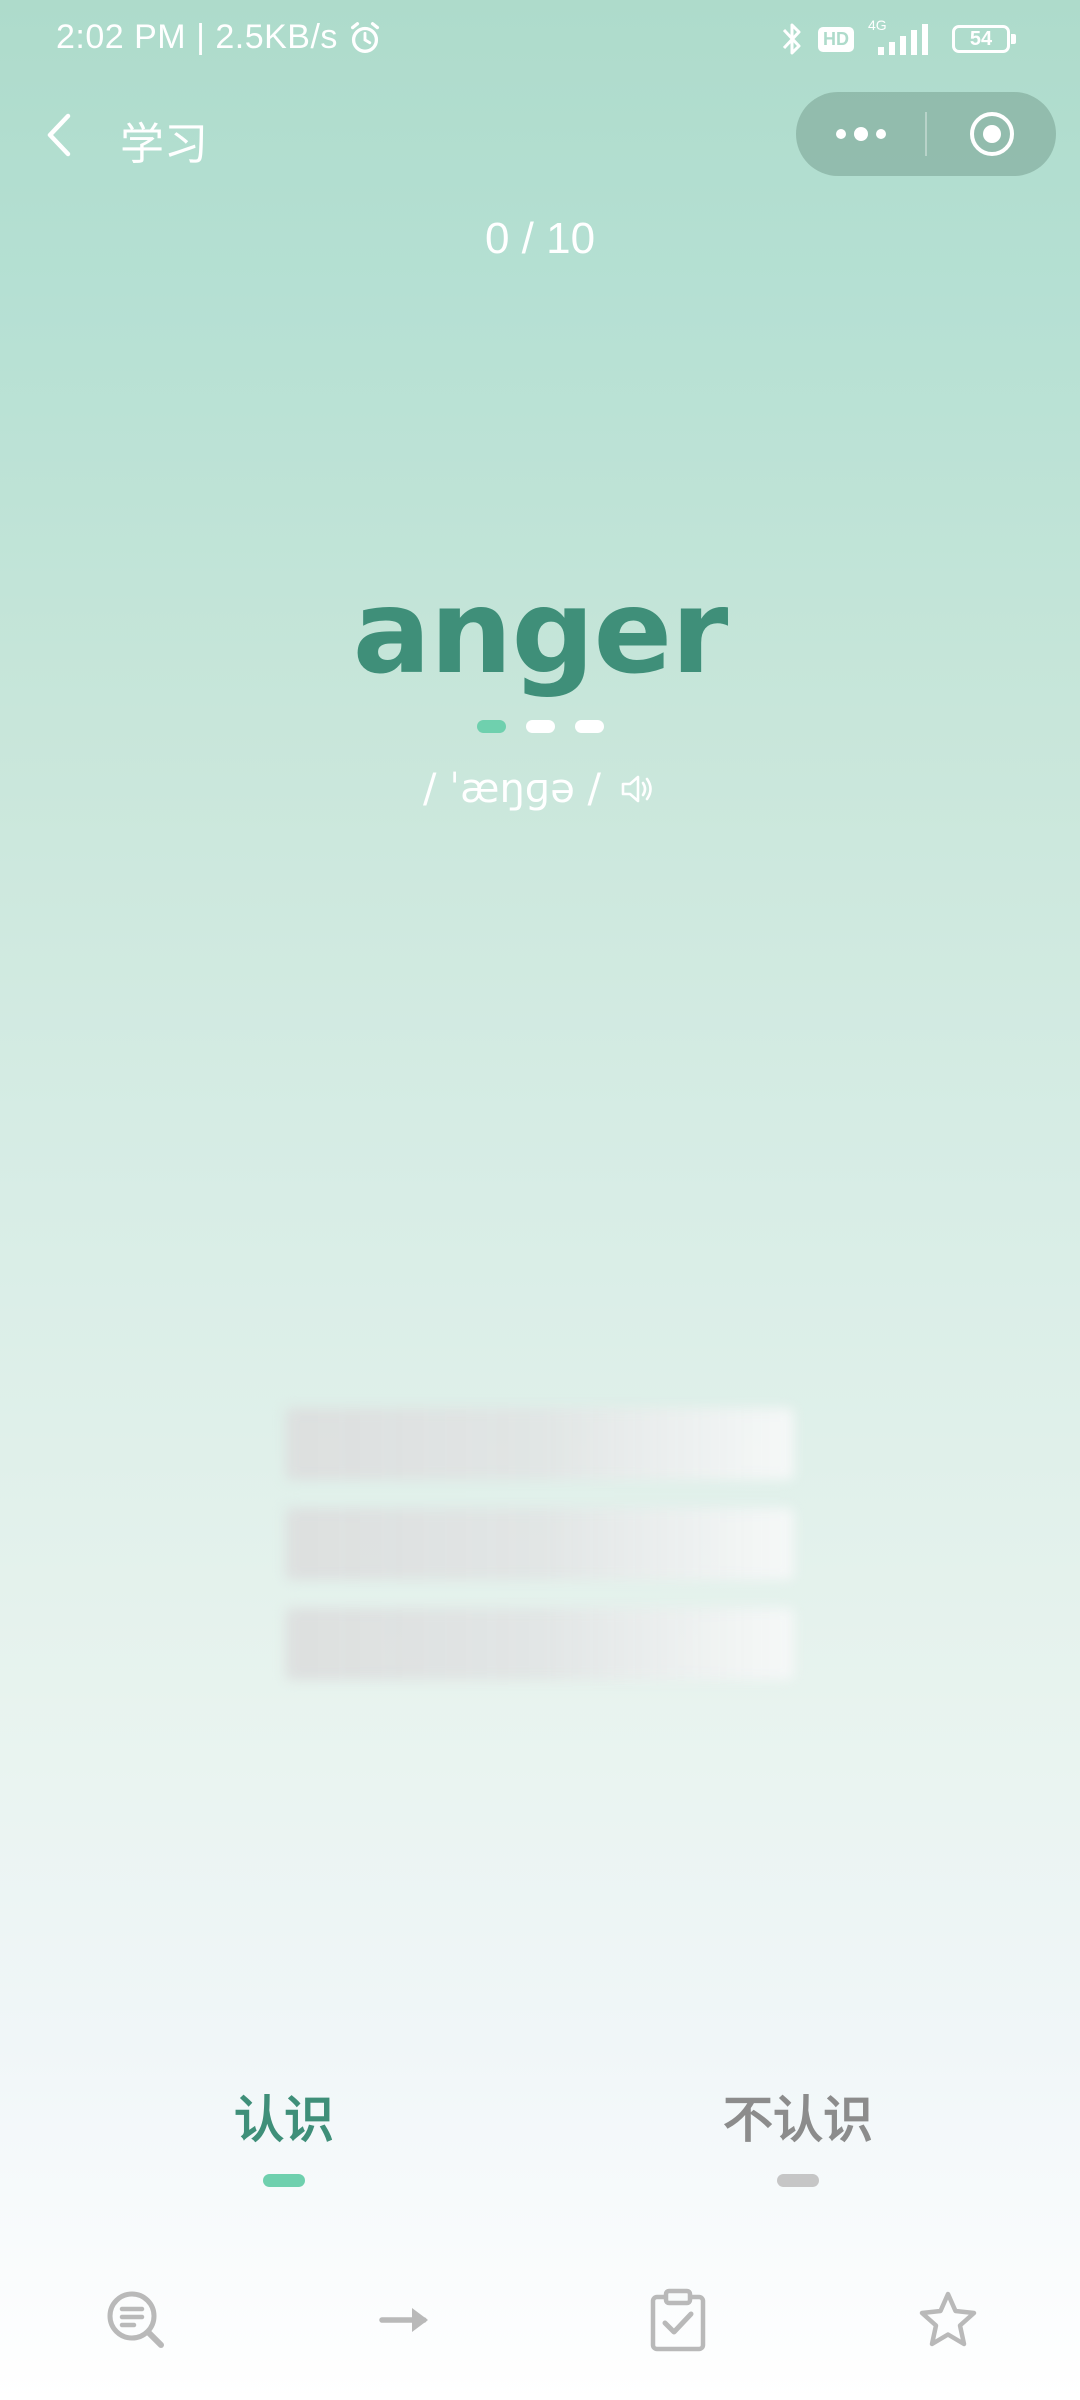 The image size is (1080, 2400). I want to click on pager-dots, so click(540, 726).